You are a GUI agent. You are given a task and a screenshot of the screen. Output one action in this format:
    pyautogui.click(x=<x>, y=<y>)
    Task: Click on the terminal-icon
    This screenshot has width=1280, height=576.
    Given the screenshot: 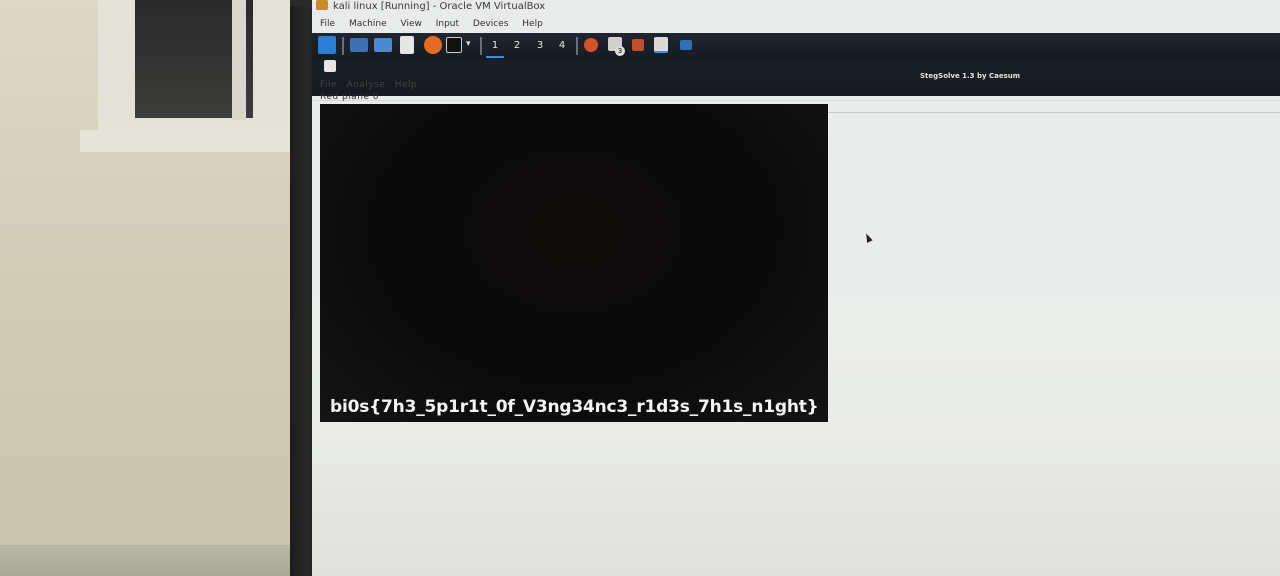 What is the action you would take?
    pyautogui.click(x=454, y=45)
    